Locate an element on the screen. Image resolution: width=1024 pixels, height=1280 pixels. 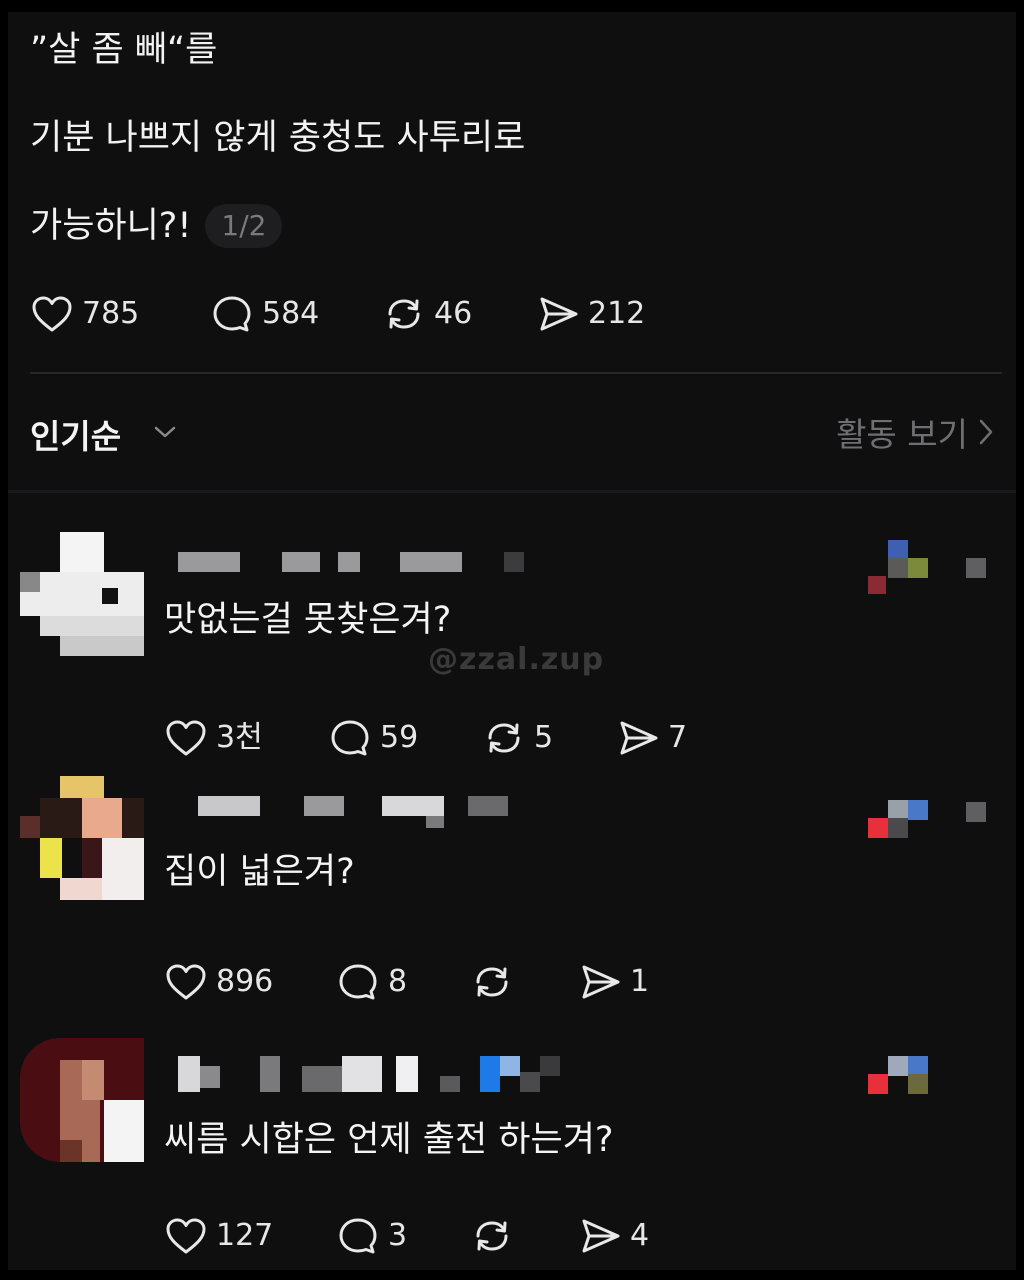
share-button: 4 is located at coordinates (613, 1236).